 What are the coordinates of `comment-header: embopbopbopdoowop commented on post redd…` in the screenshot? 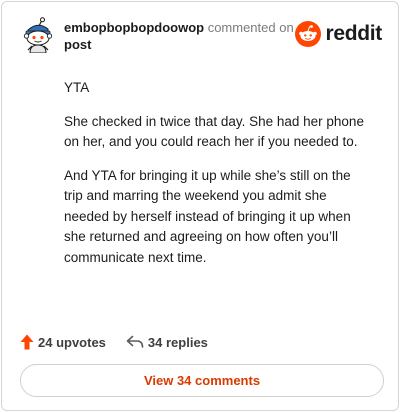 It's located at (201, 35).